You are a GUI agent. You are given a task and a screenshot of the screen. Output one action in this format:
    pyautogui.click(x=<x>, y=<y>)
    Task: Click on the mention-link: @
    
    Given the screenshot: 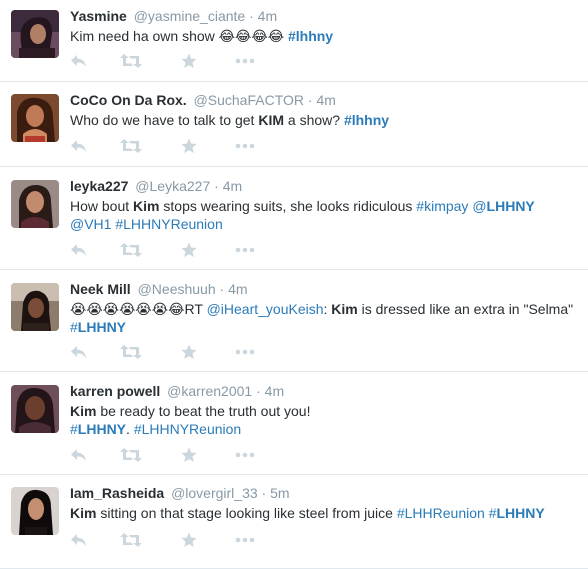 What is the action you would take?
    pyautogui.click(x=479, y=206)
    